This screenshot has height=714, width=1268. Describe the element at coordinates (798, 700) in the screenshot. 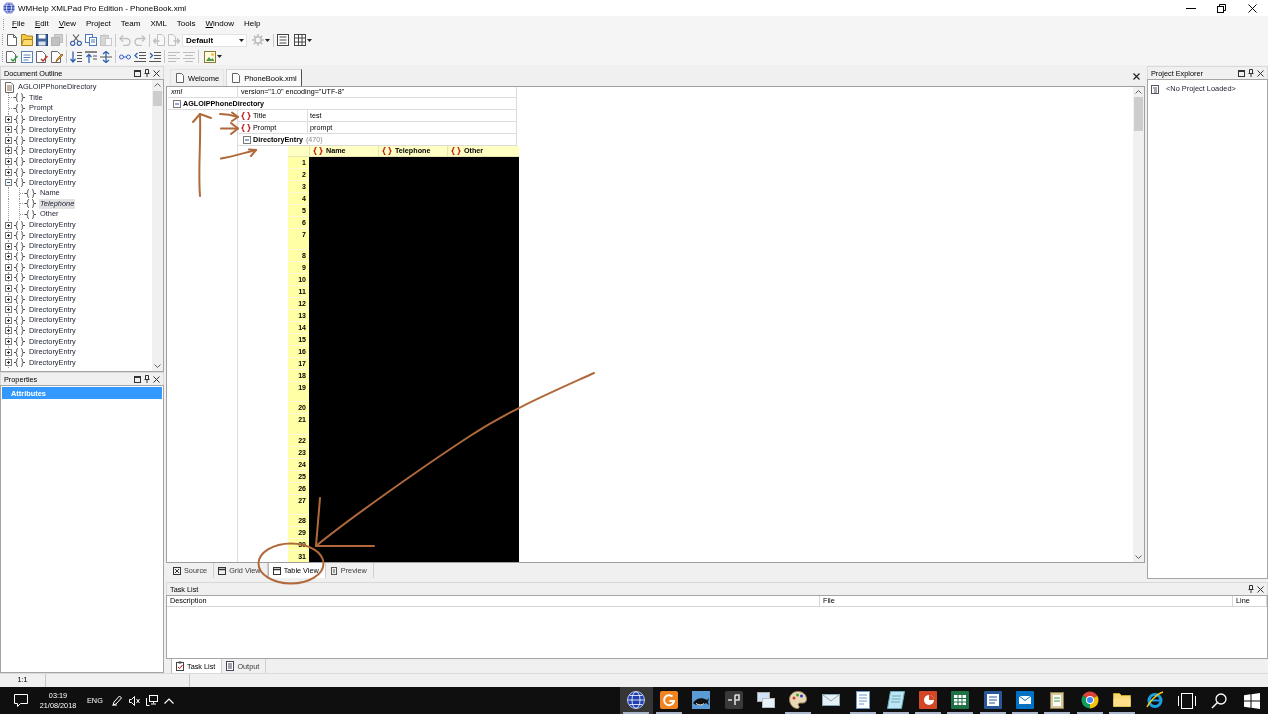

I see `palette-icon` at that location.